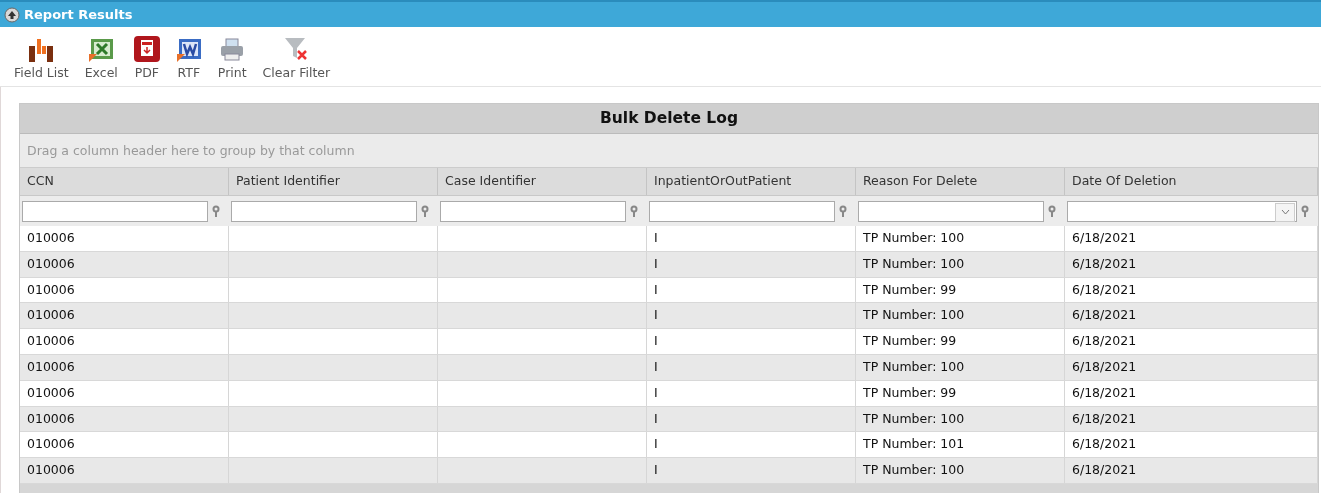 The width and height of the screenshot is (1321, 493). Describe the element at coordinates (914, 444) in the screenshot. I see `table-cell: TP Number: 101` at that location.